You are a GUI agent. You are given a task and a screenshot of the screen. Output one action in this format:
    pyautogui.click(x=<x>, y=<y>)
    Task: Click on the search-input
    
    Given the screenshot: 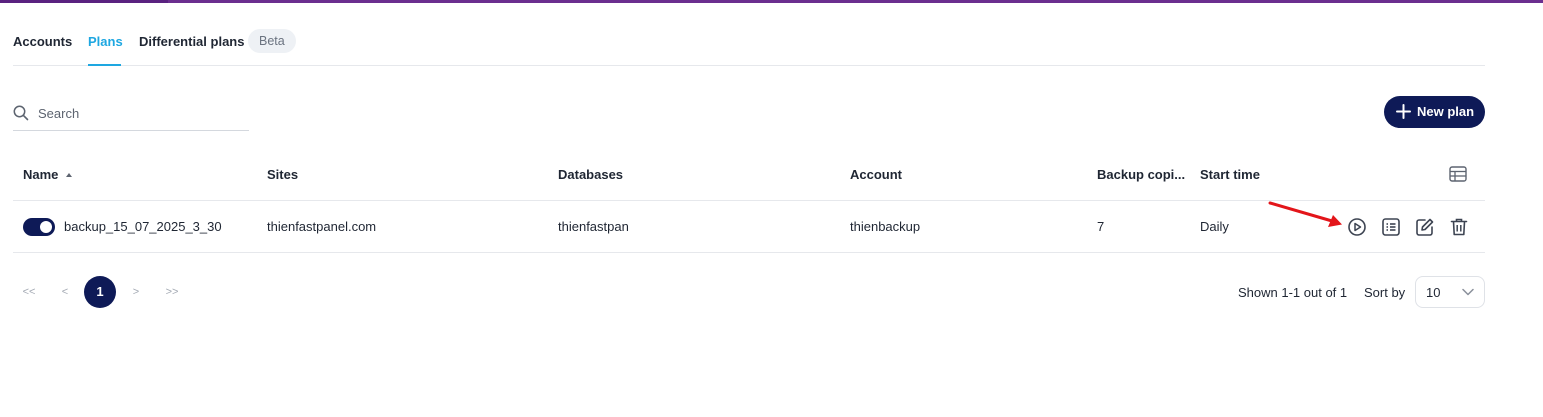 What is the action you would take?
    pyautogui.click(x=140, y=113)
    